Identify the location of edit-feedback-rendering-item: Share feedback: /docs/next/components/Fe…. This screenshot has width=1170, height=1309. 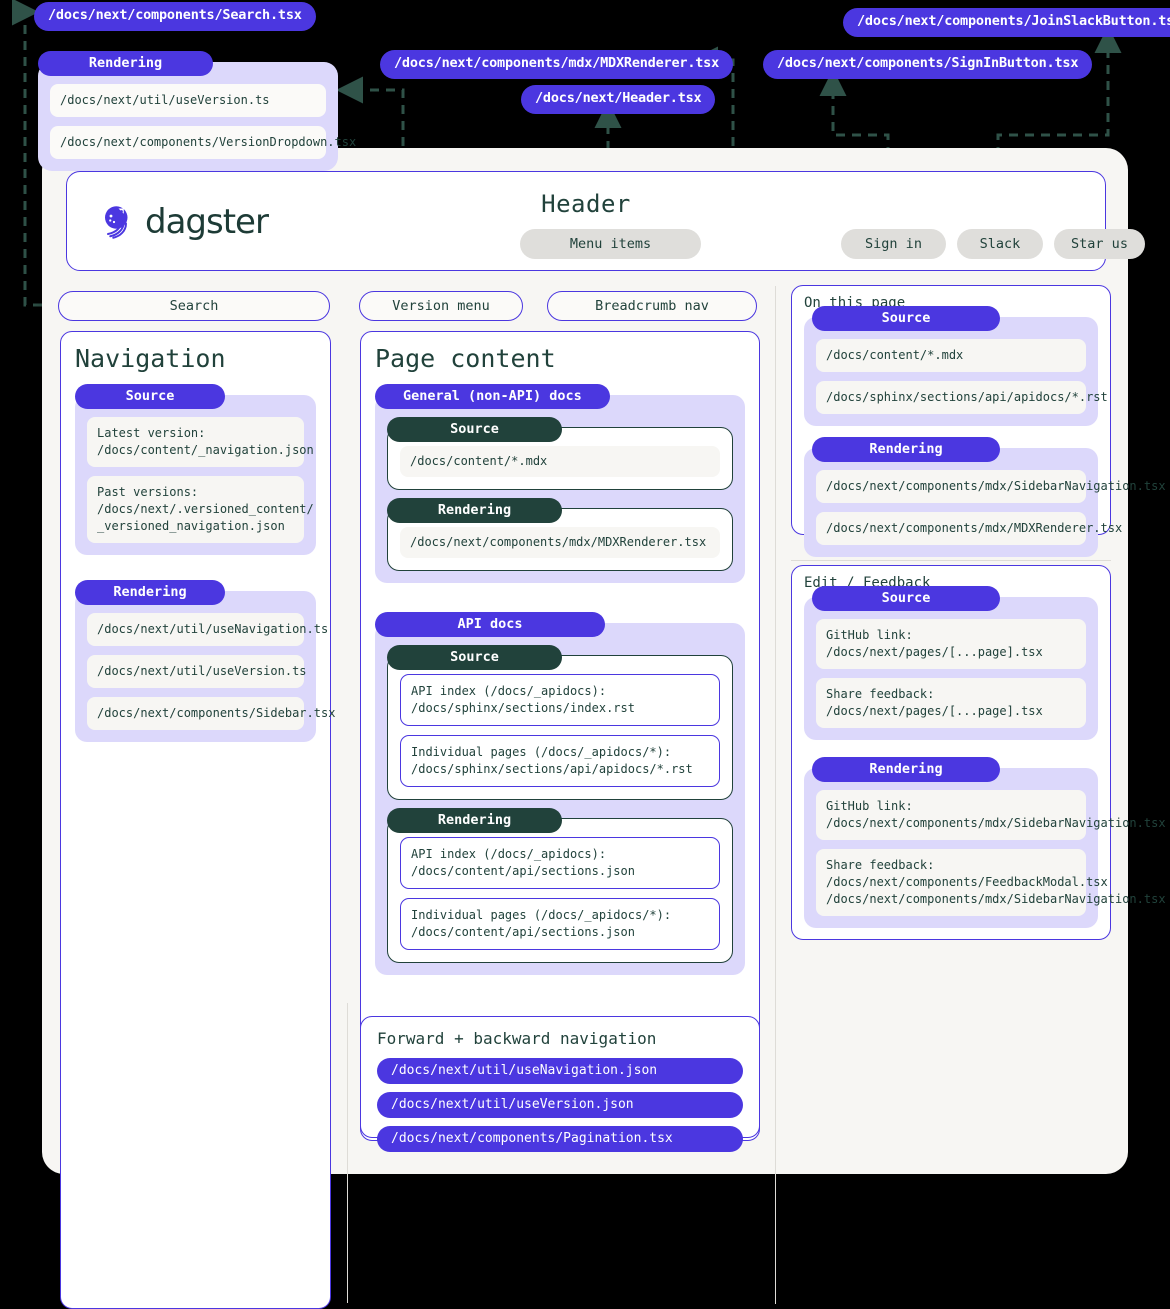
(991, 883).